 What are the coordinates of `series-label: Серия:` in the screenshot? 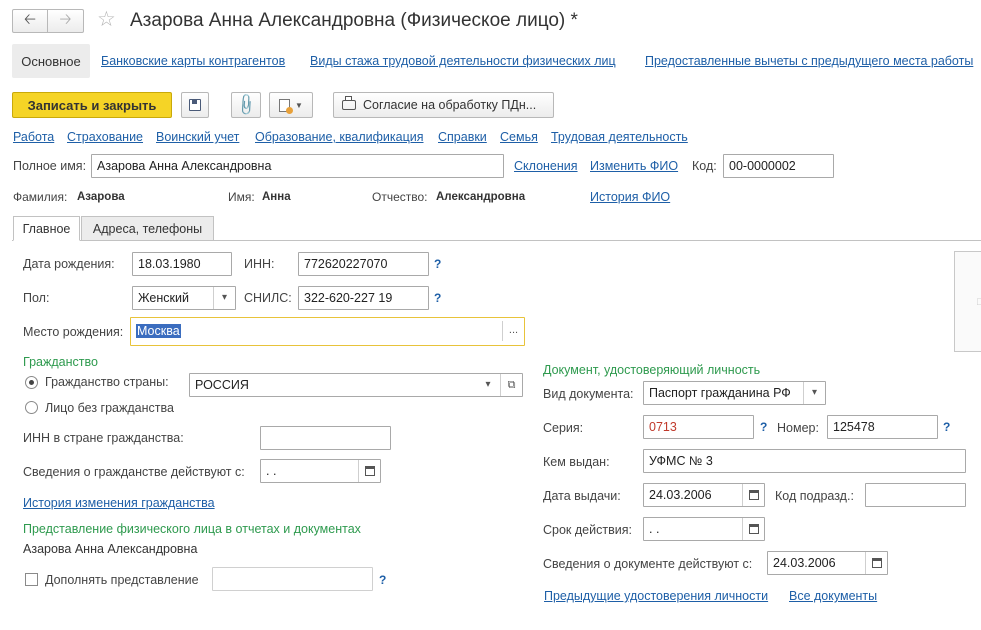 It's located at (563, 428).